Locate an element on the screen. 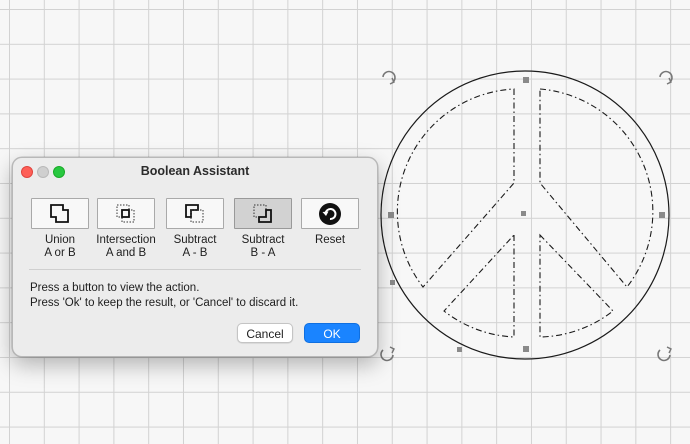 Image resolution: width=690 pixels, height=444 pixels. union-icon is located at coordinates (59, 213).